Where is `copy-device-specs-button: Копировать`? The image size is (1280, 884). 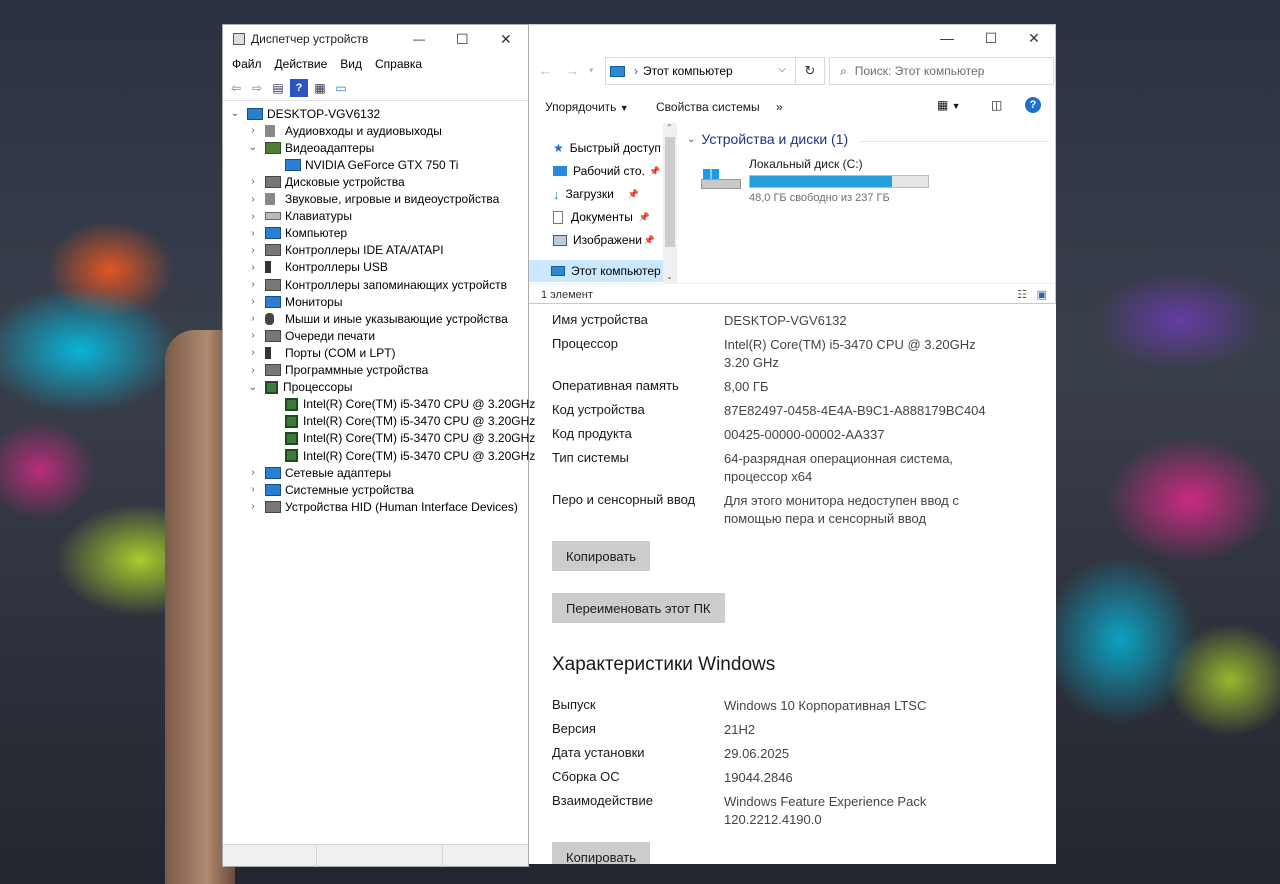
copy-device-specs-button: Копировать is located at coordinates (601, 556).